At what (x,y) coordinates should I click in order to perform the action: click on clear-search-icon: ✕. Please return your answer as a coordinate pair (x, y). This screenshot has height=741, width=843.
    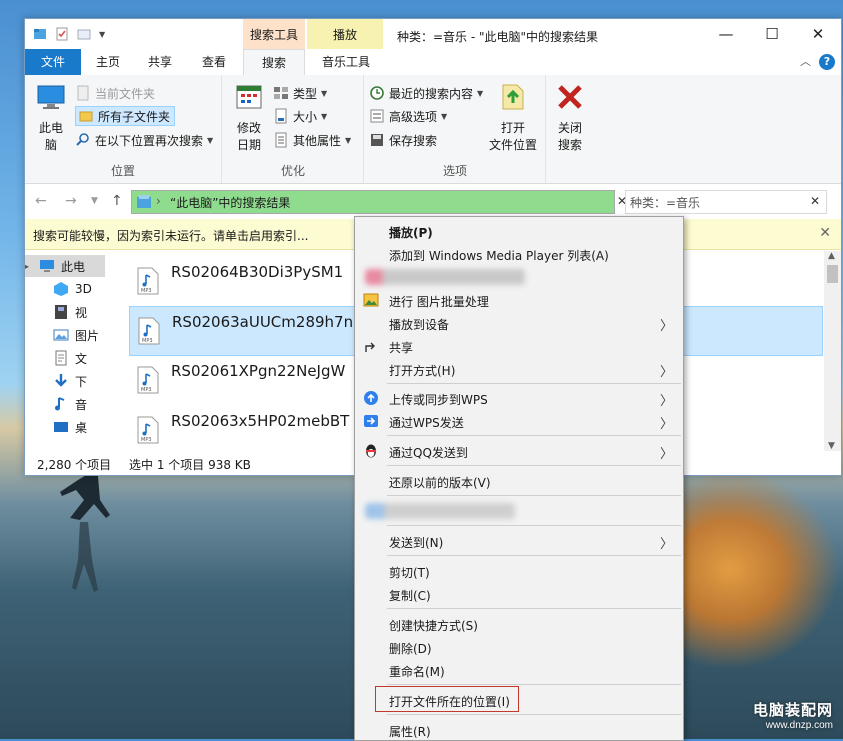
    Looking at the image, I should click on (815, 201).